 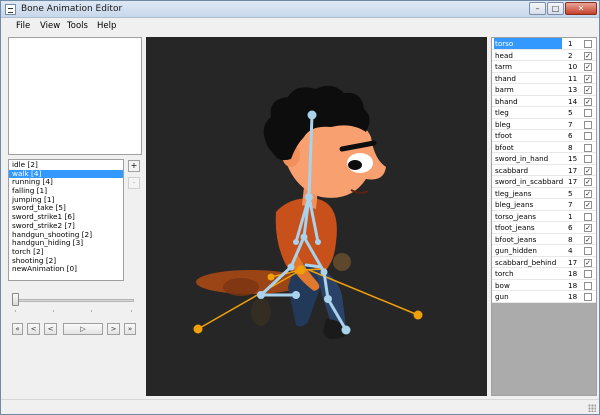 What do you see at coordinates (529, 89) in the screenshot?
I see `bone-name: barm` at bounding box center [529, 89].